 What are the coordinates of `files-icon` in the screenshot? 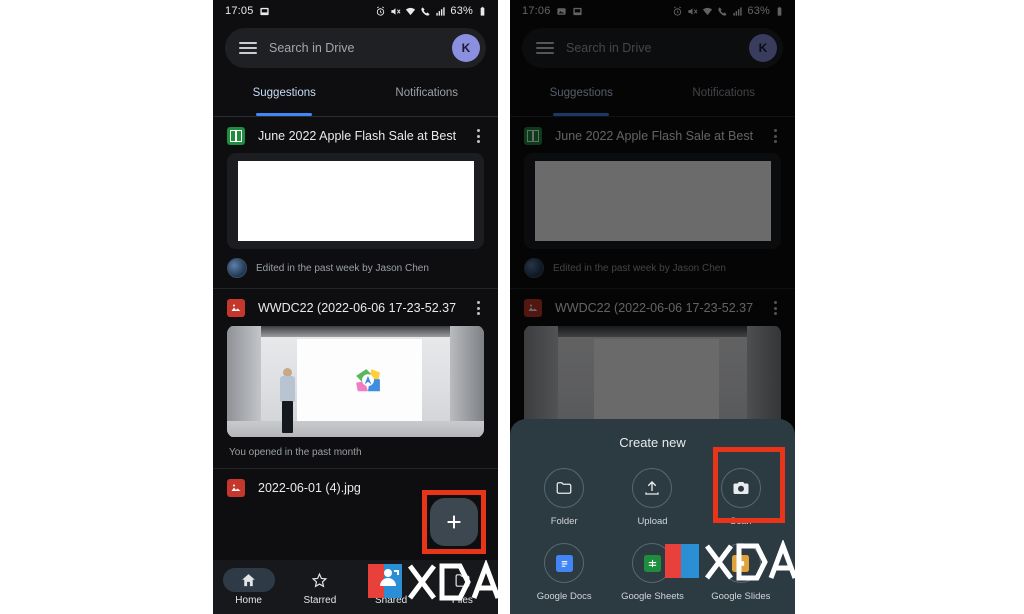 It's located at (462, 580).